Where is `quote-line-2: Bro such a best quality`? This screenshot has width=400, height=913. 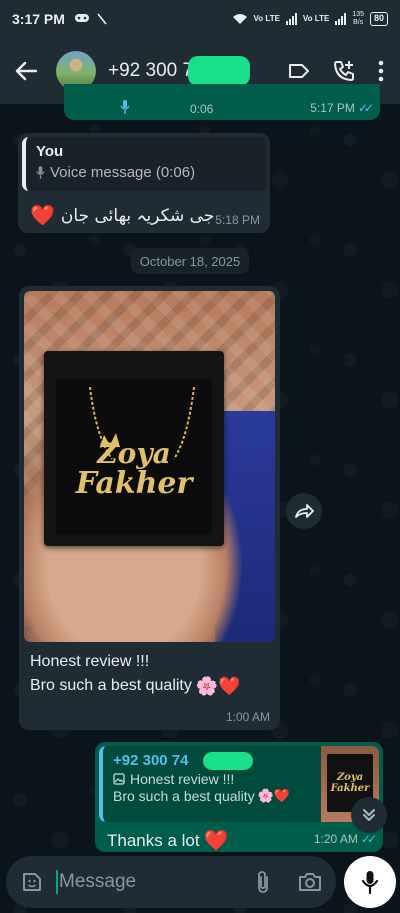 quote-line-2: Bro such a best quality is located at coordinates (184, 796).